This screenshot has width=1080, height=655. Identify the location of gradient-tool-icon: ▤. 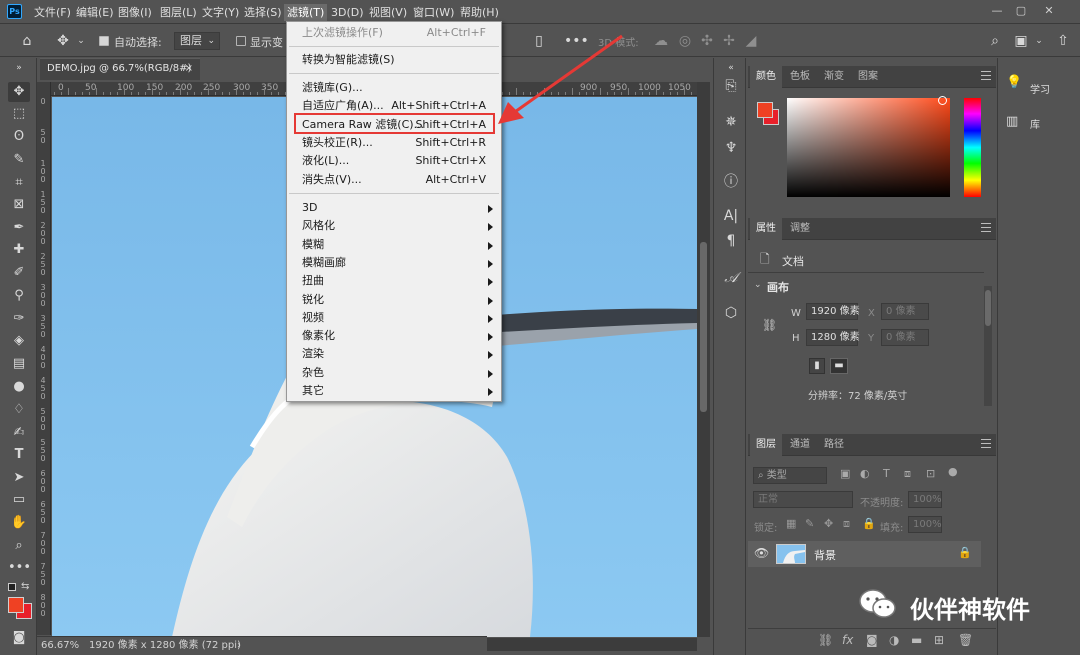
(19, 364).